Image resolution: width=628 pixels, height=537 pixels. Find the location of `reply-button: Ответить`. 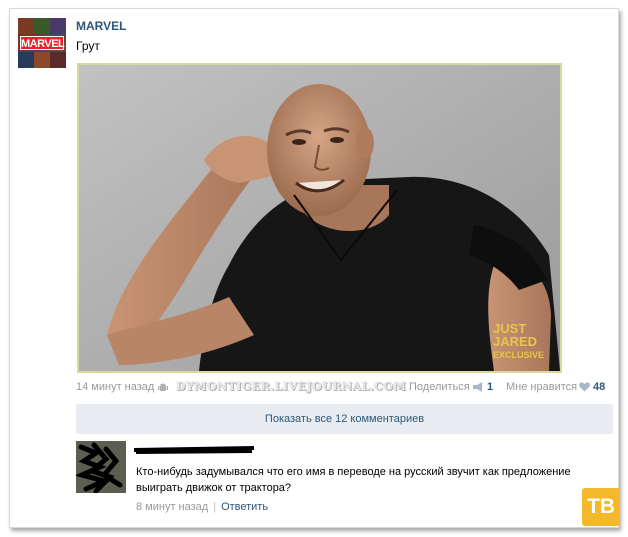

reply-button: Ответить is located at coordinates (244, 507).